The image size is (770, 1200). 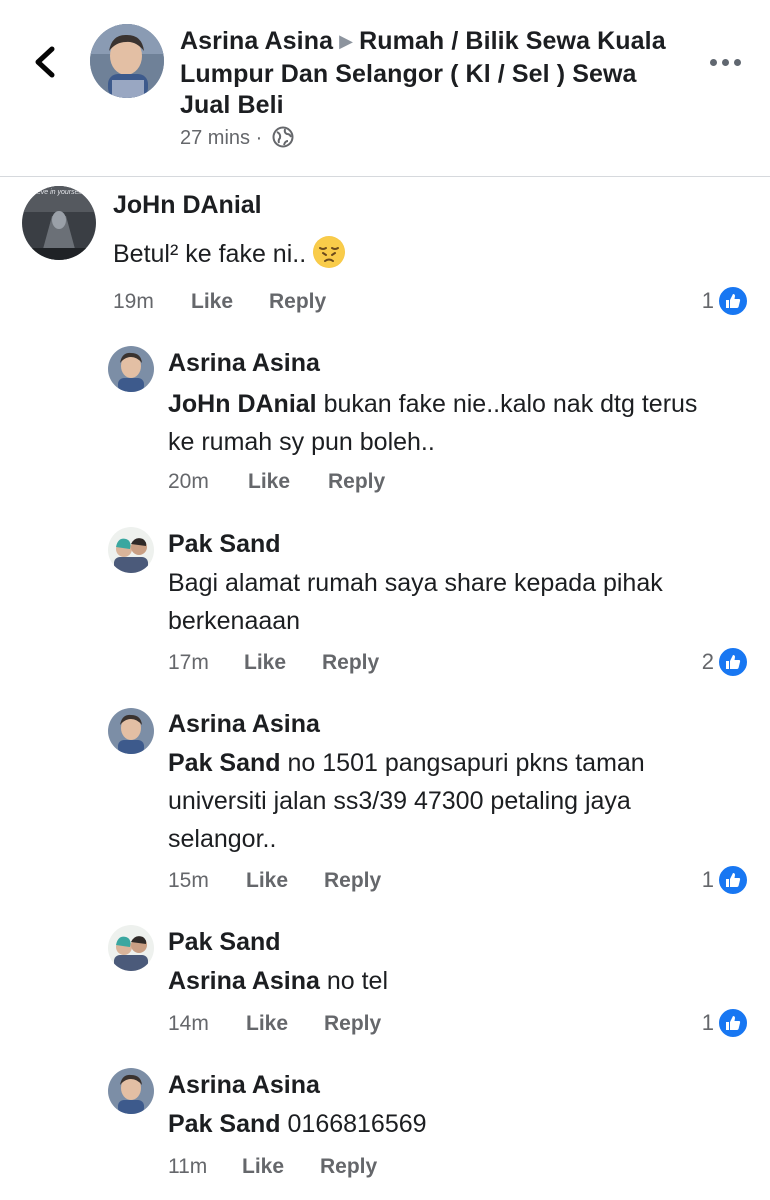 I want to click on triangle-right-icon: ▶, so click(x=346, y=41).